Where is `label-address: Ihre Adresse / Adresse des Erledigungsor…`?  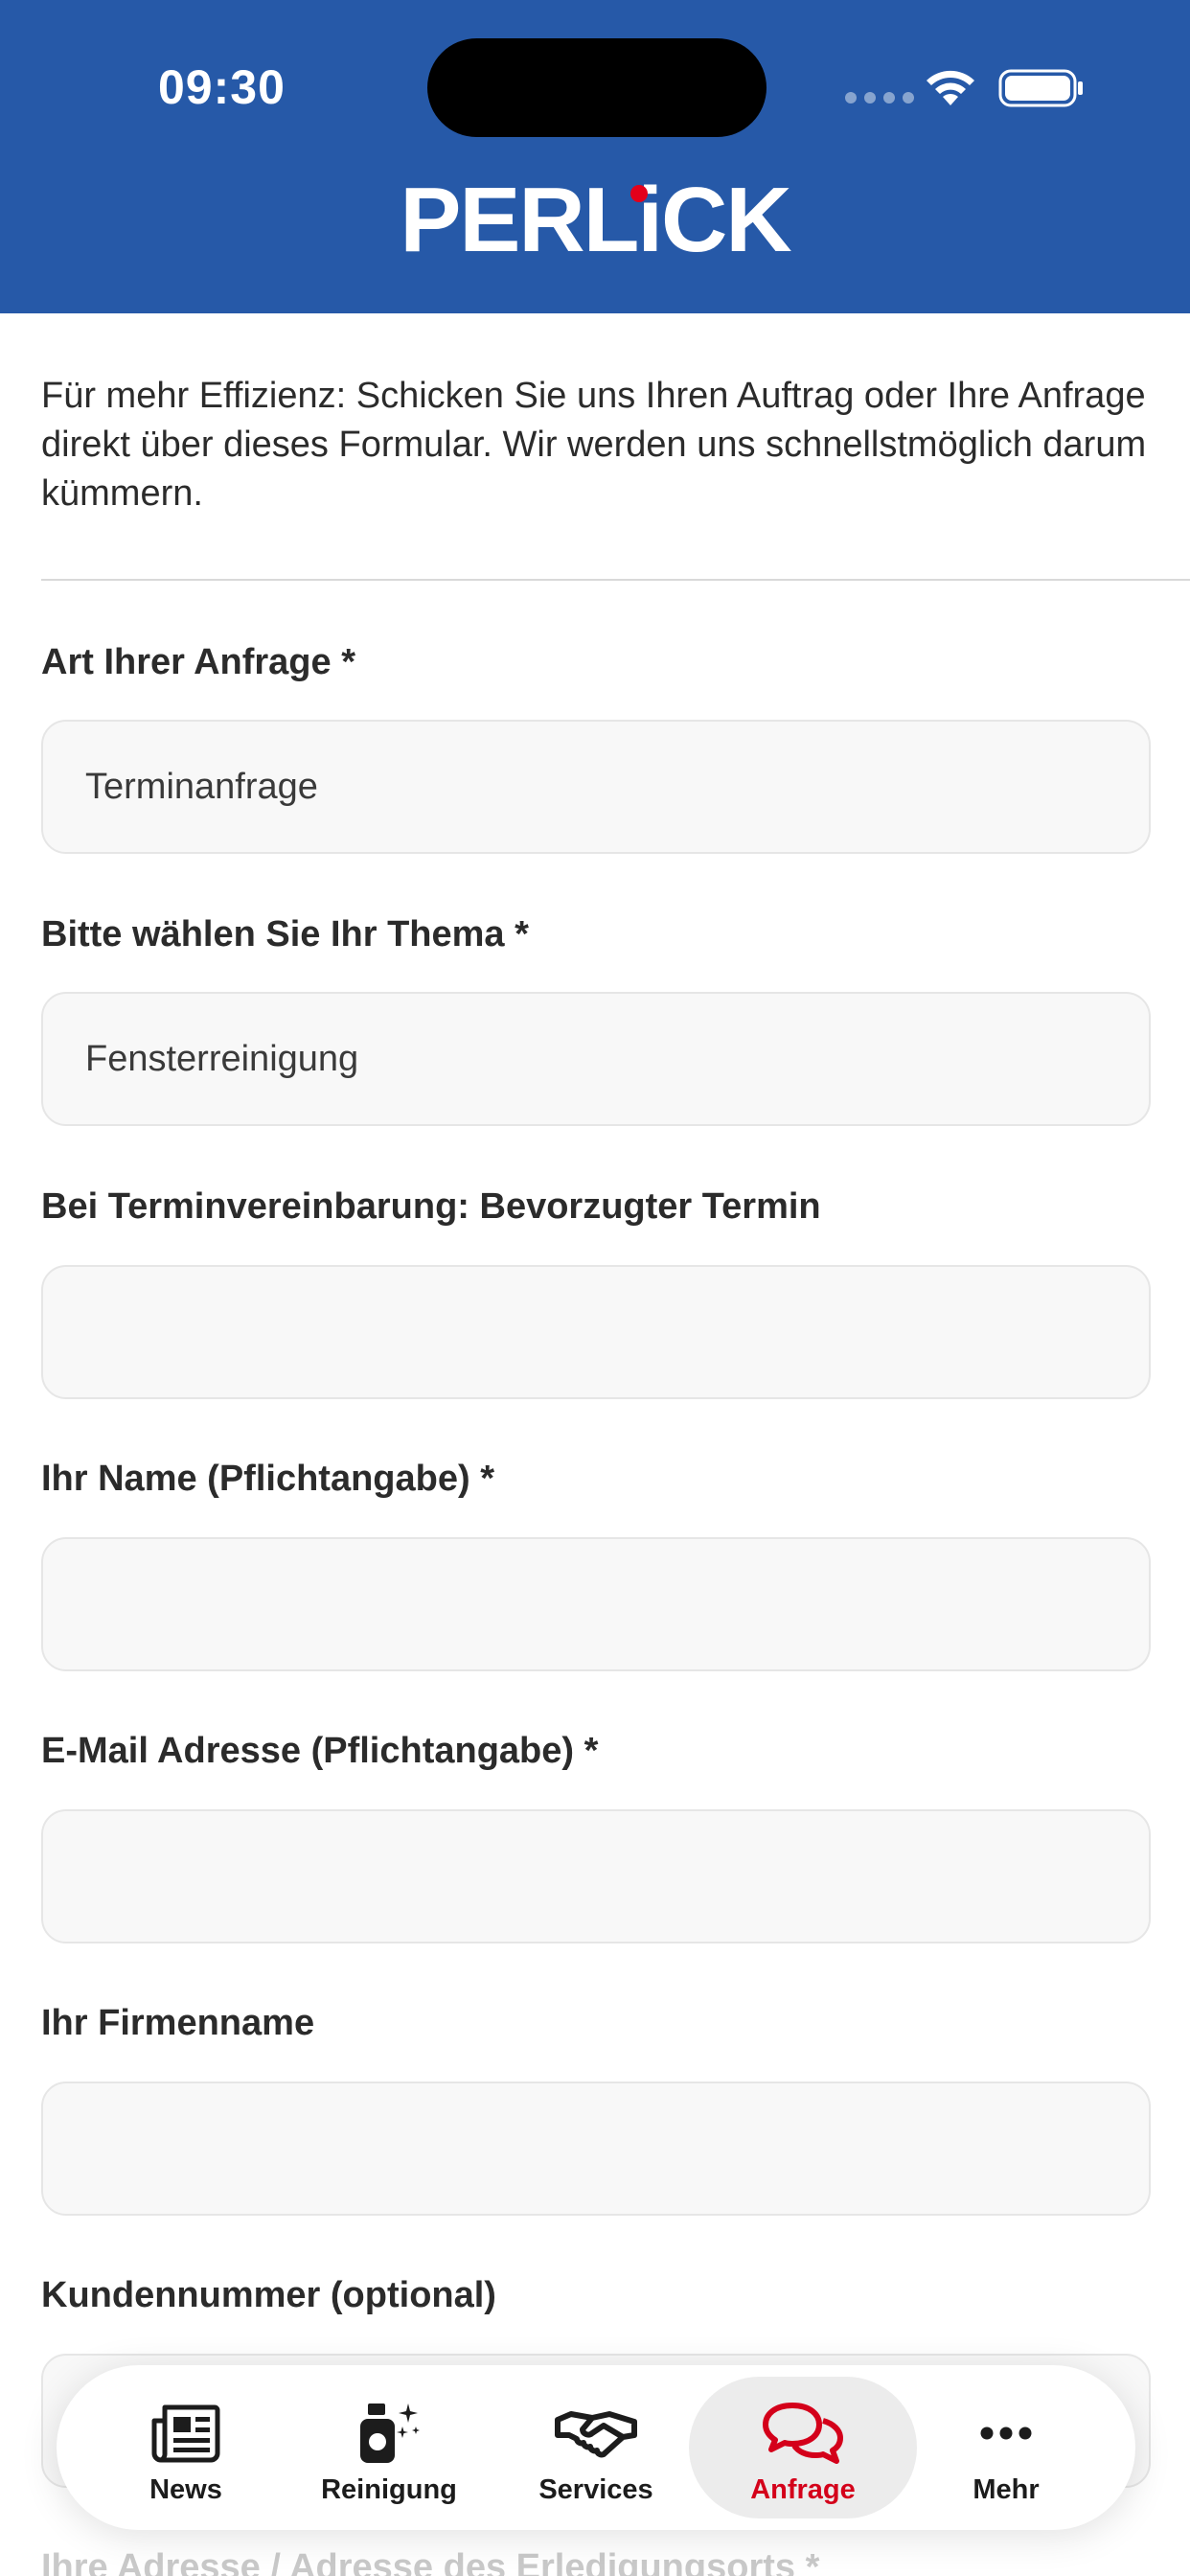 label-address: Ihre Adresse / Adresse des Erledigungsor… is located at coordinates (430, 2561).